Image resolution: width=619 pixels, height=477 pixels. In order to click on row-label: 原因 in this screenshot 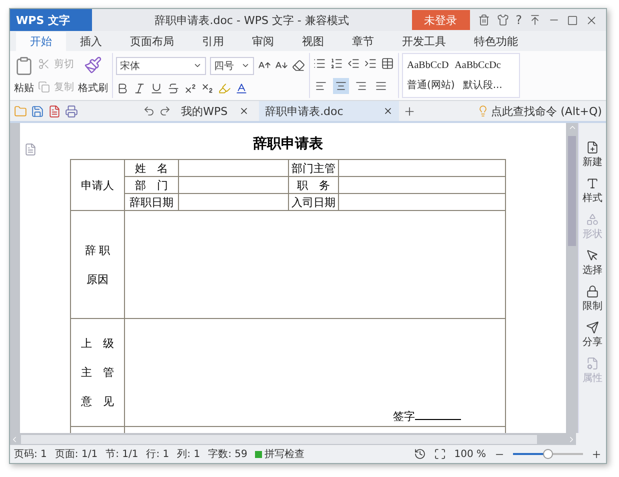, I will do `click(97, 279)`.